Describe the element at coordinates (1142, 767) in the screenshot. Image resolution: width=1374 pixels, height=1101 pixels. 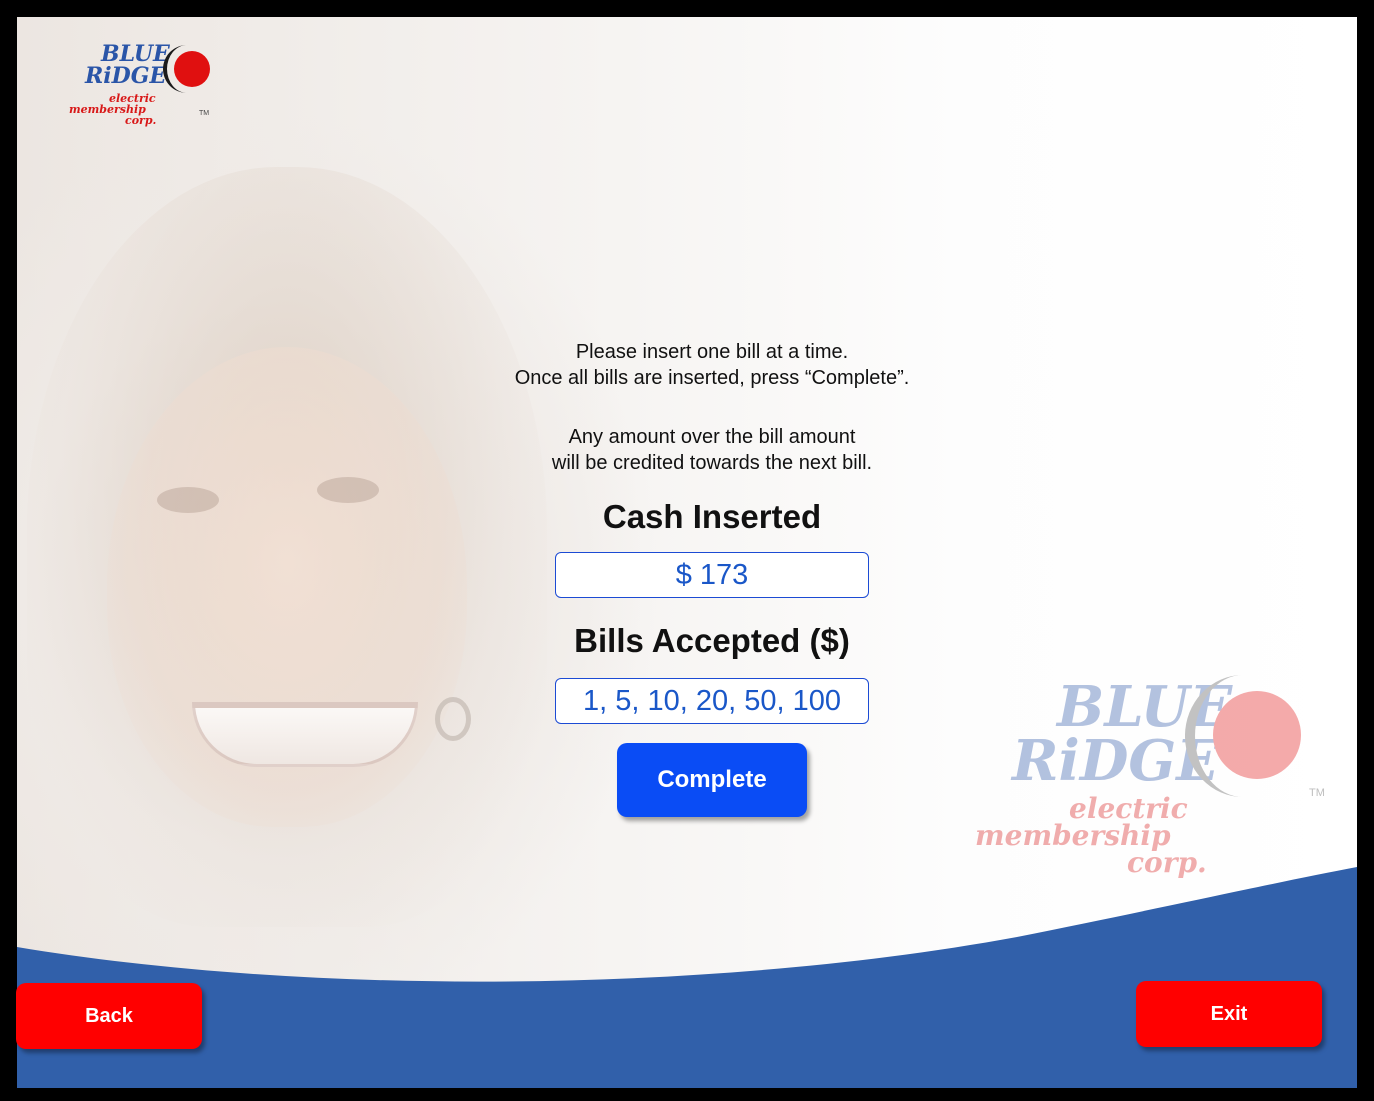
I see `brand-watermark-logo: BLUE RiDGE electric membership corp. TM` at that location.